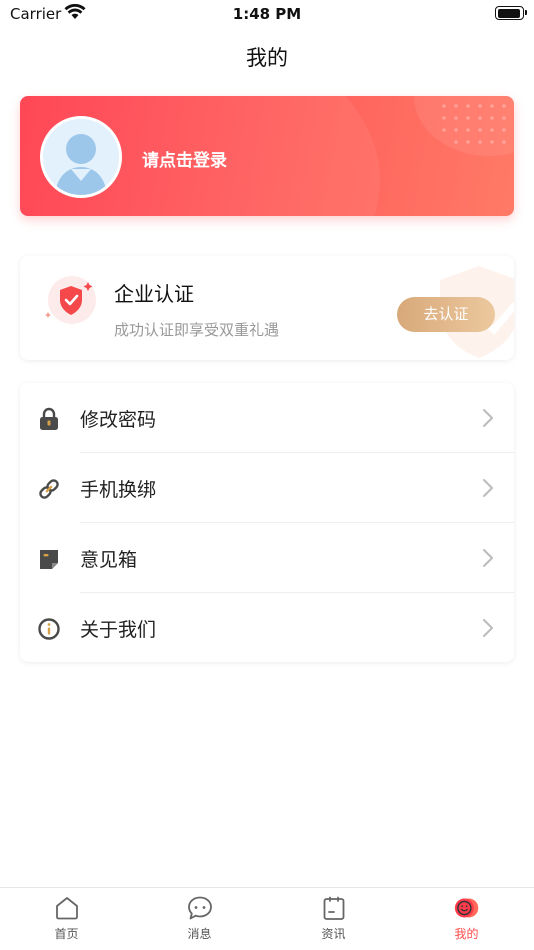  What do you see at coordinates (267, 628) in the screenshot?
I see `menu-item-about-us: 关于我们` at bounding box center [267, 628].